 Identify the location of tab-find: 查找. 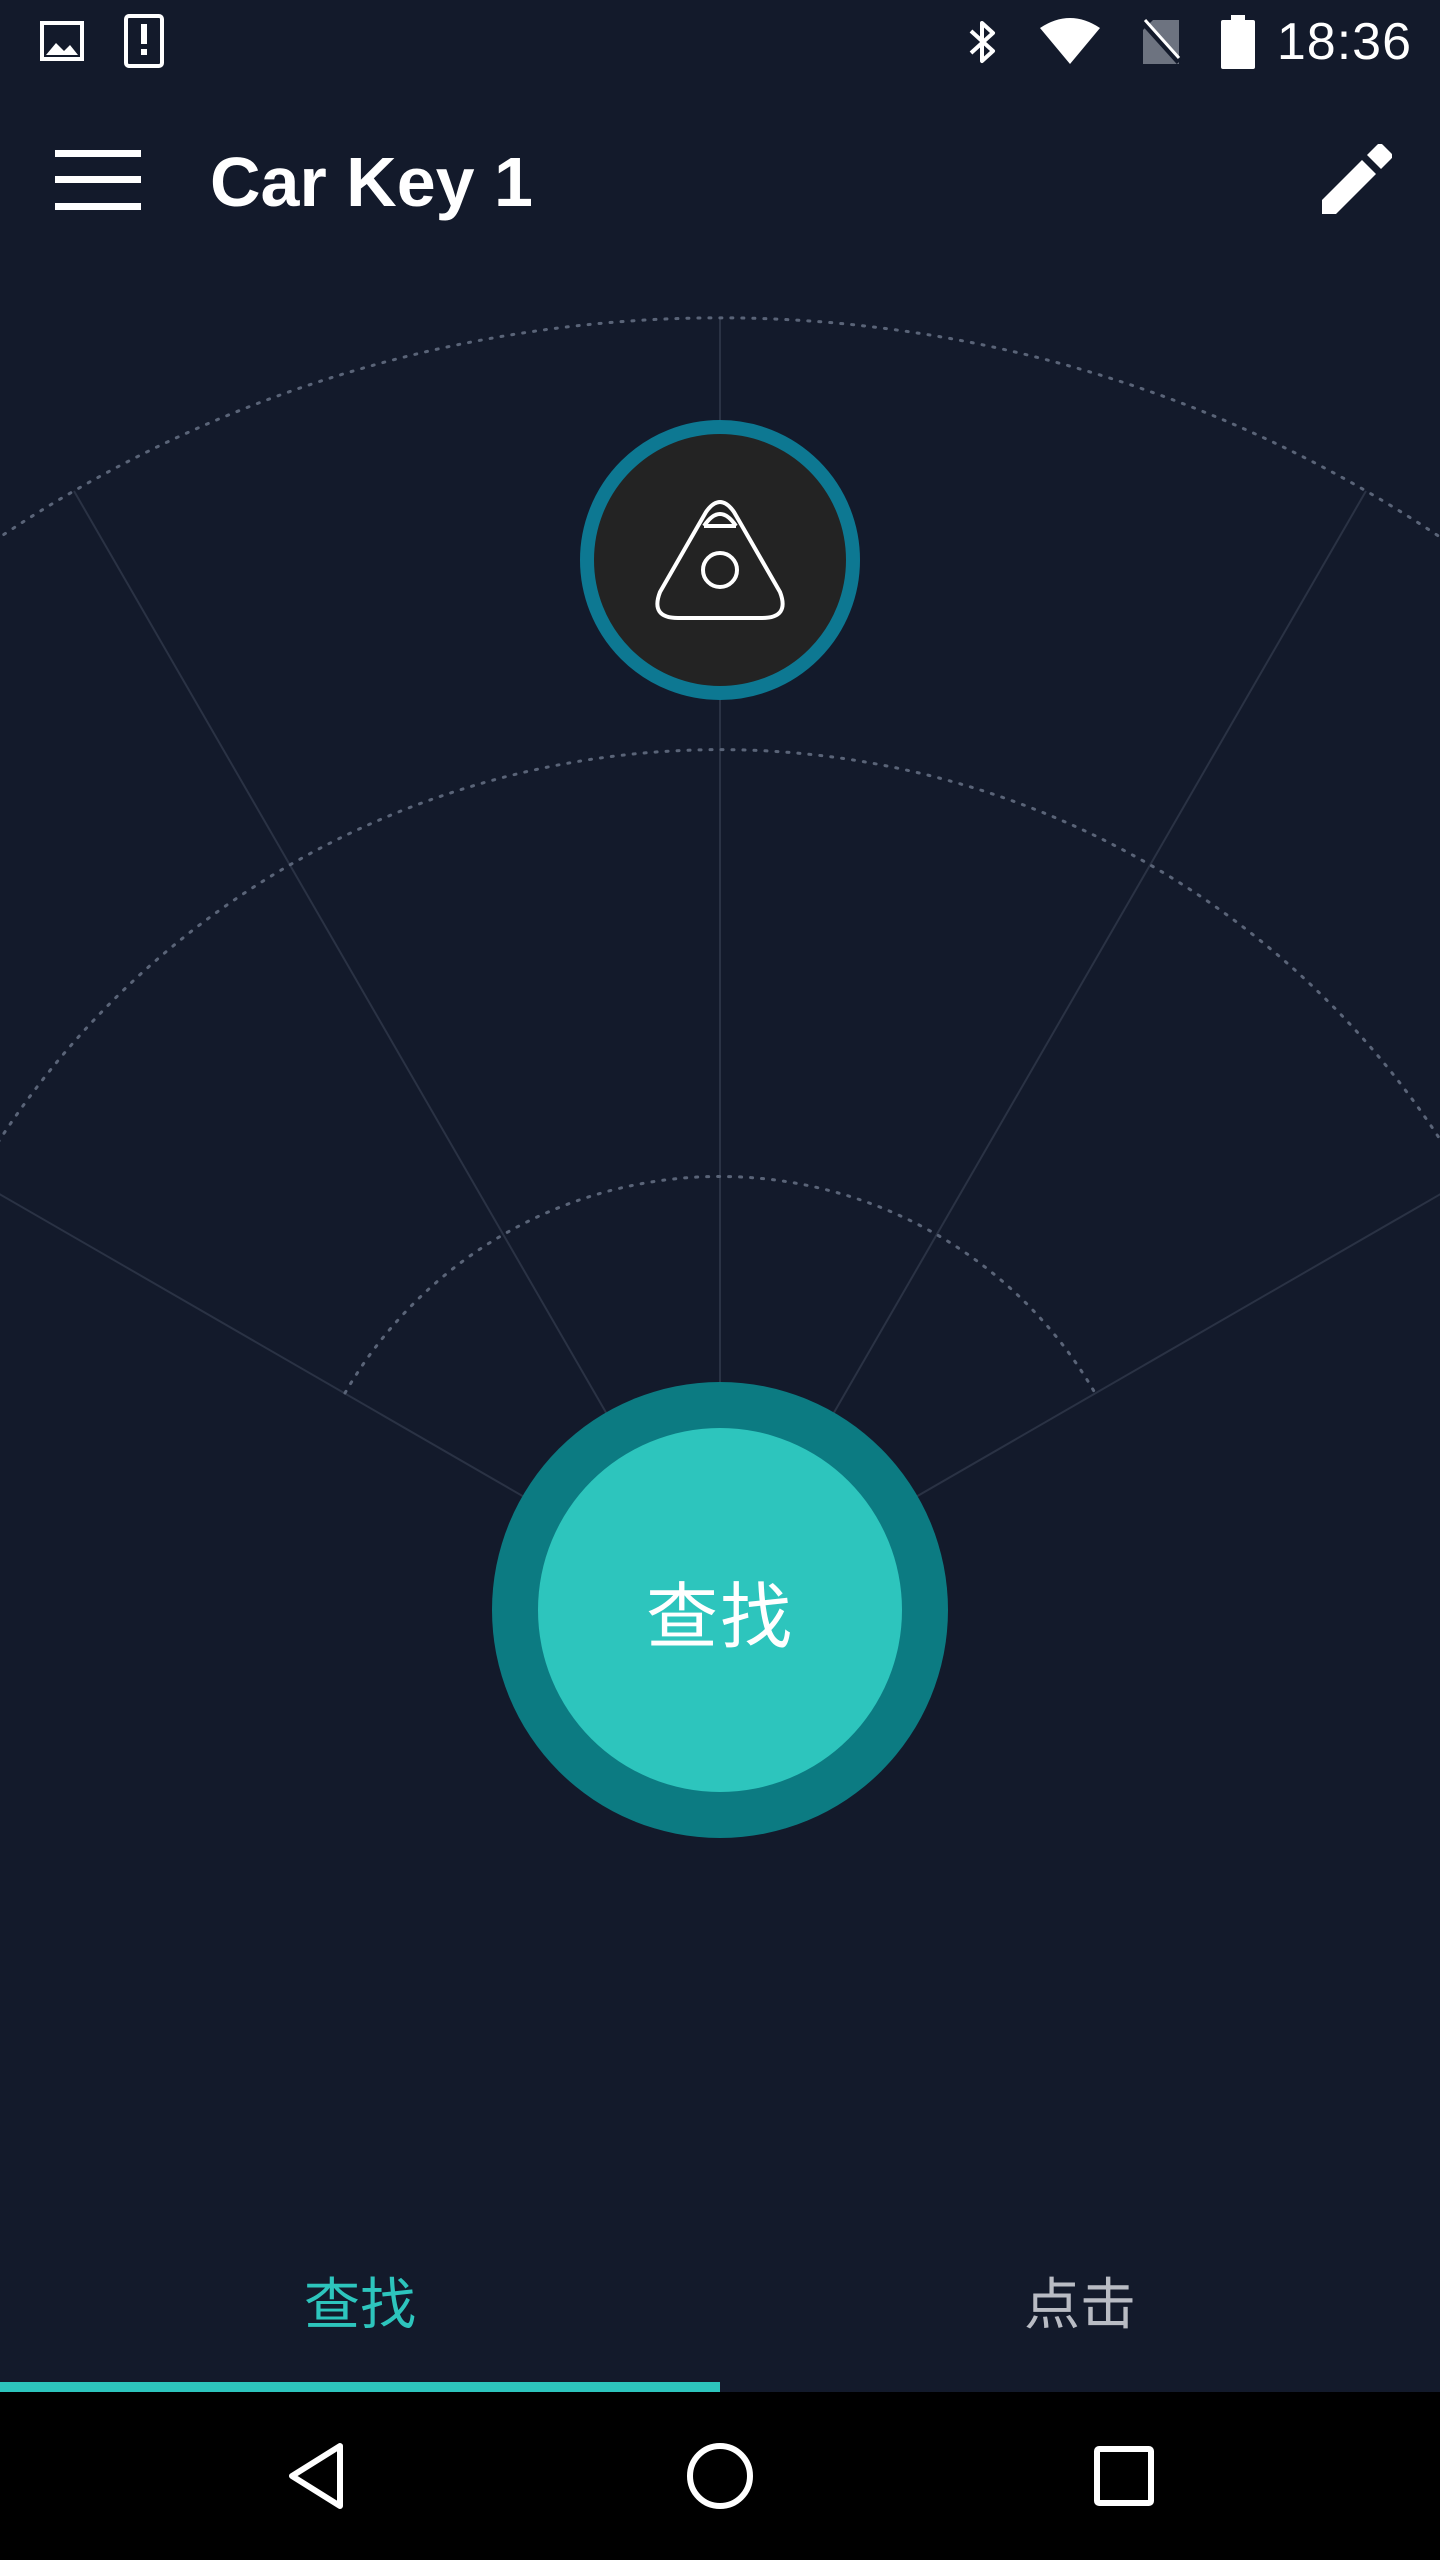
(360, 2300).